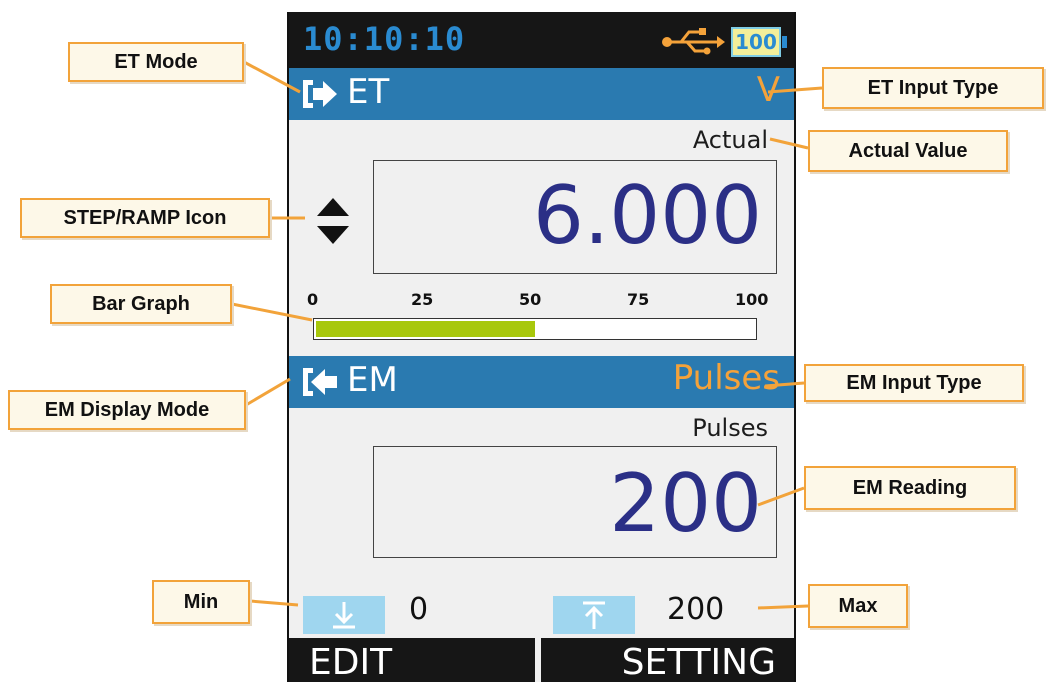 Image resolution: width=1046 pixels, height=682 pixels. Describe the element at coordinates (933, 88) in the screenshot. I see `callout-et-input-type: ET Input Type` at that location.